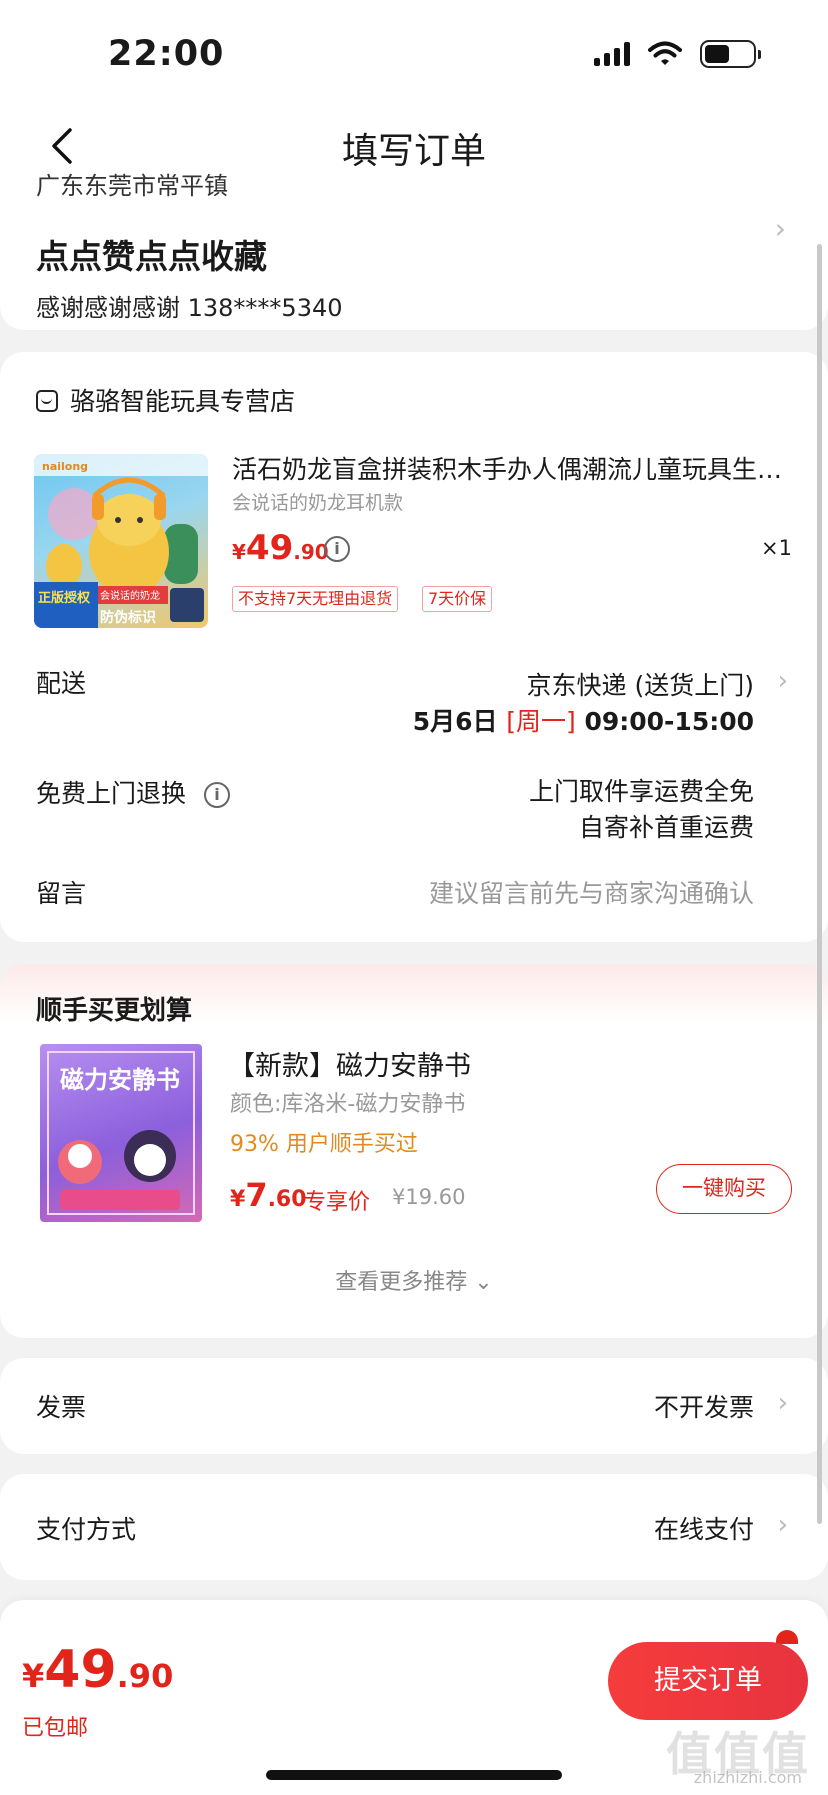  I want to click on payment-row: 支付方式 在线支付 ›, so click(414, 1527).